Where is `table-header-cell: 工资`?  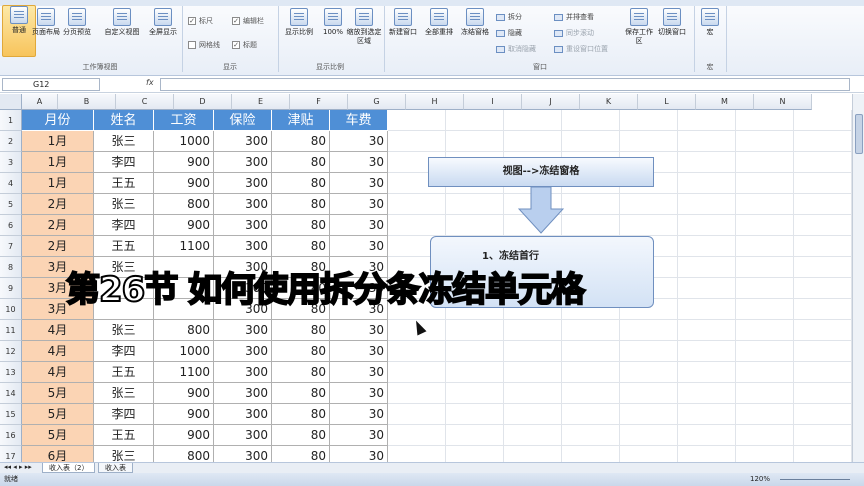
table-header-cell: 工资 is located at coordinates (184, 120).